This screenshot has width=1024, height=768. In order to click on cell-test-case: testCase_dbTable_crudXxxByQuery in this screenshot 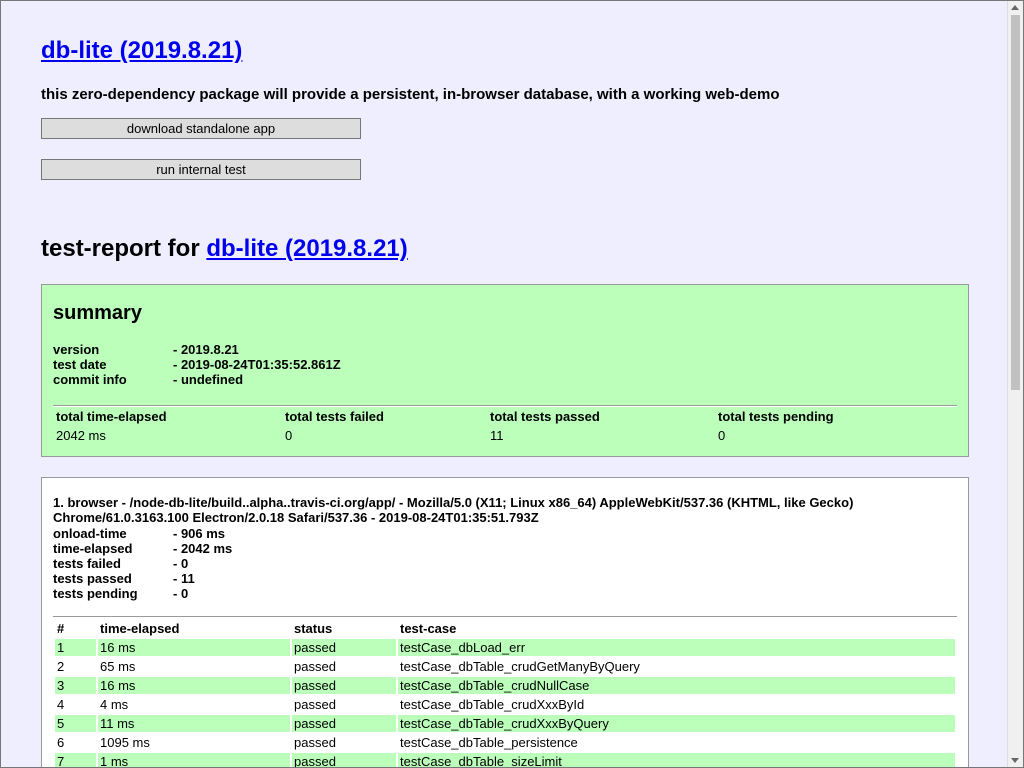, I will do `click(676, 723)`.